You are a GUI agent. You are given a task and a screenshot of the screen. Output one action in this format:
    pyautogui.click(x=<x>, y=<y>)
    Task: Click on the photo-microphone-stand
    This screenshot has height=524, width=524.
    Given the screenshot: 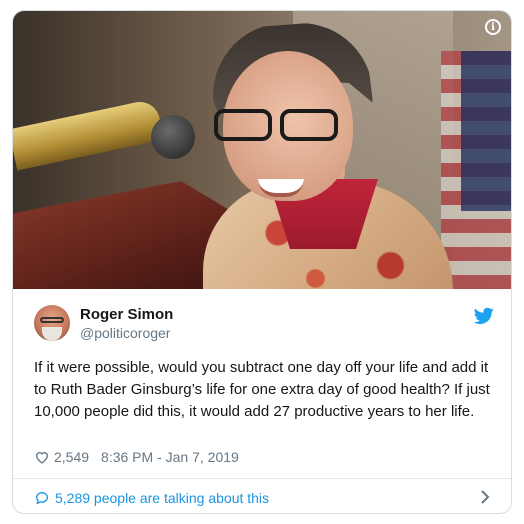 What is the action you would take?
    pyautogui.click(x=89, y=134)
    